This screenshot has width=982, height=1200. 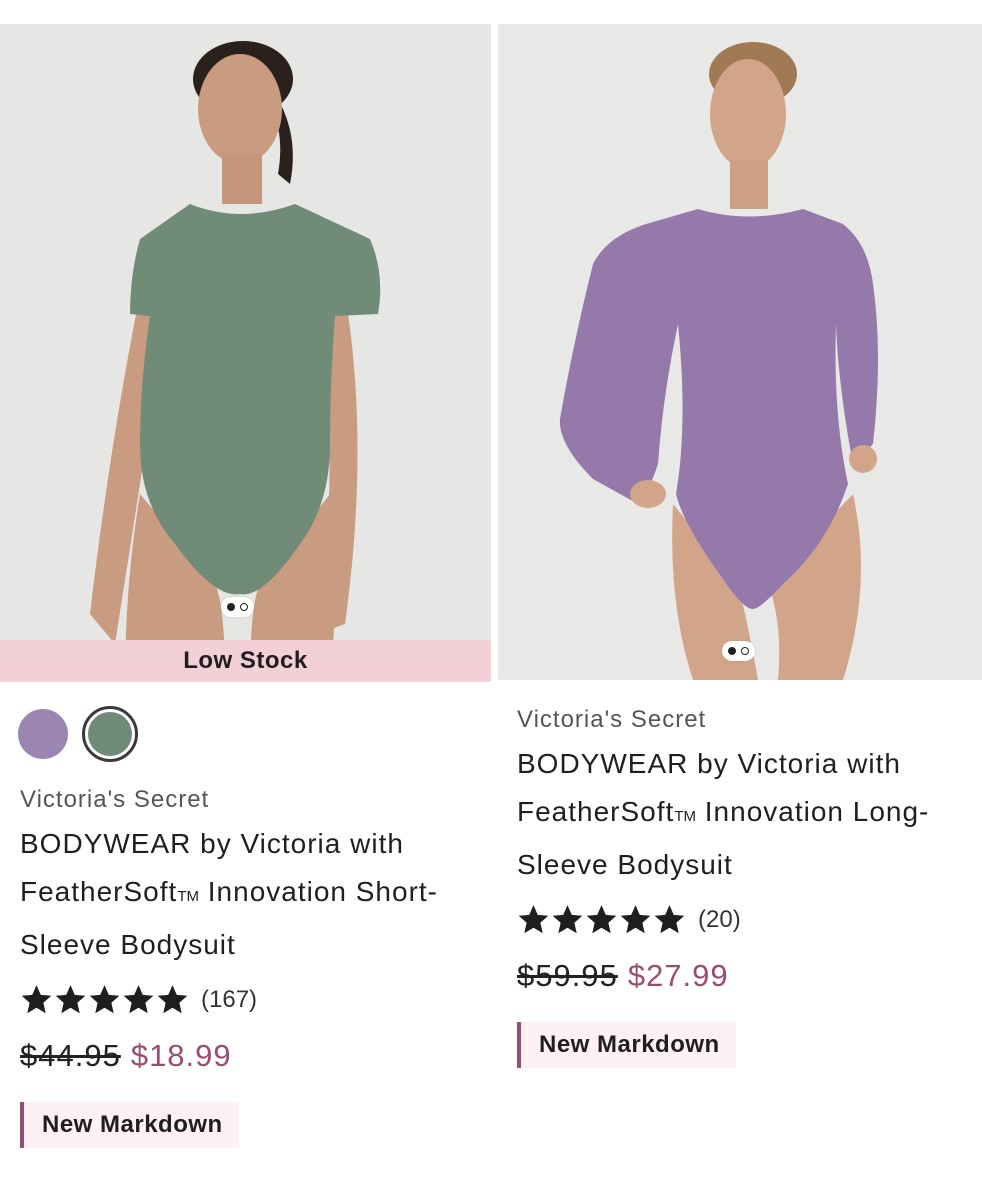 What do you see at coordinates (110, 734) in the screenshot?
I see `color-swatch-green` at bounding box center [110, 734].